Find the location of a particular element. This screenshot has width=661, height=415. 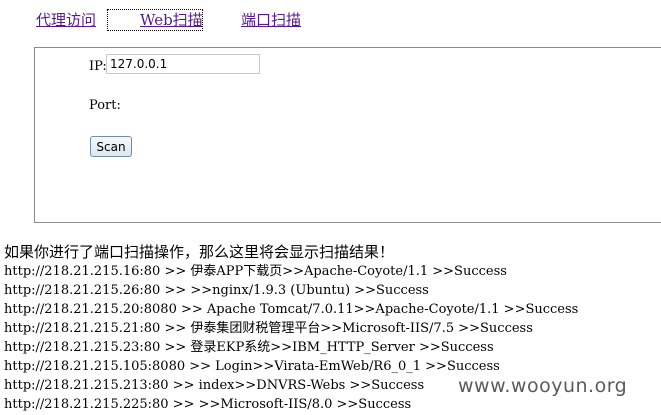

watermark: www.wooyun.org is located at coordinates (543, 386).